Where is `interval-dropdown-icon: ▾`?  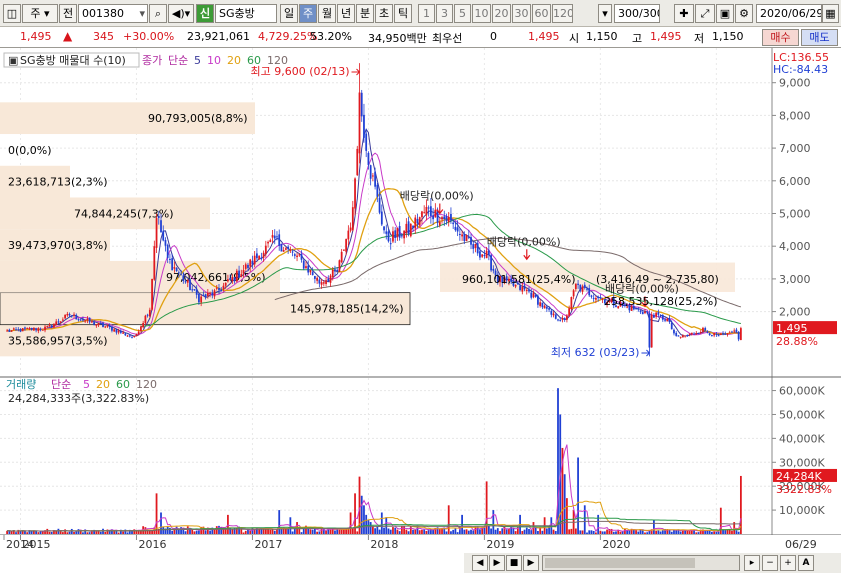 interval-dropdown-icon: ▾ is located at coordinates (605, 13).